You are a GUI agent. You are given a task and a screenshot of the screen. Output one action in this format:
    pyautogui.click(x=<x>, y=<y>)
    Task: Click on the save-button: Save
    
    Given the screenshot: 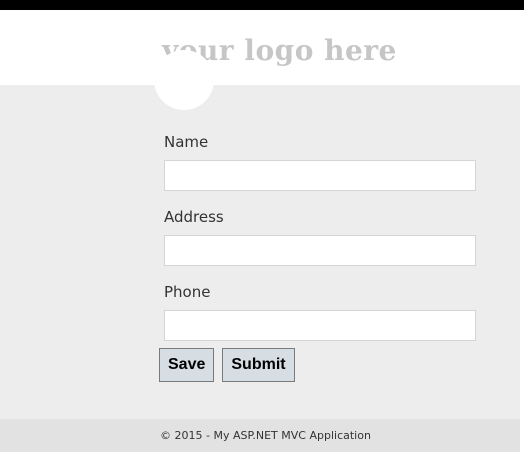 What is the action you would take?
    pyautogui.click(x=187, y=365)
    